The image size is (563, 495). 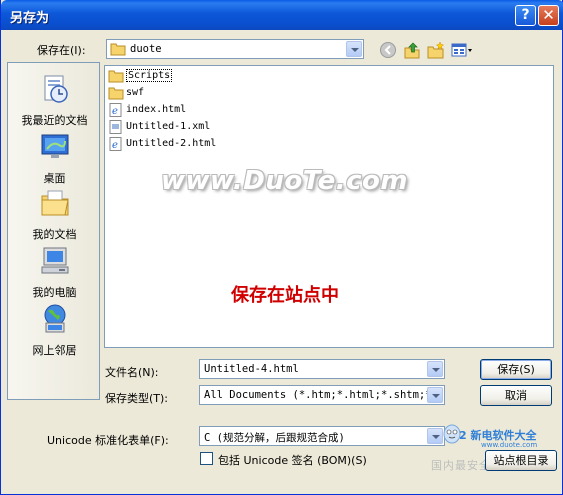 What do you see at coordinates (516, 369) in the screenshot?
I see `save-button: 保存(S)` at bounding box center [516, 369].